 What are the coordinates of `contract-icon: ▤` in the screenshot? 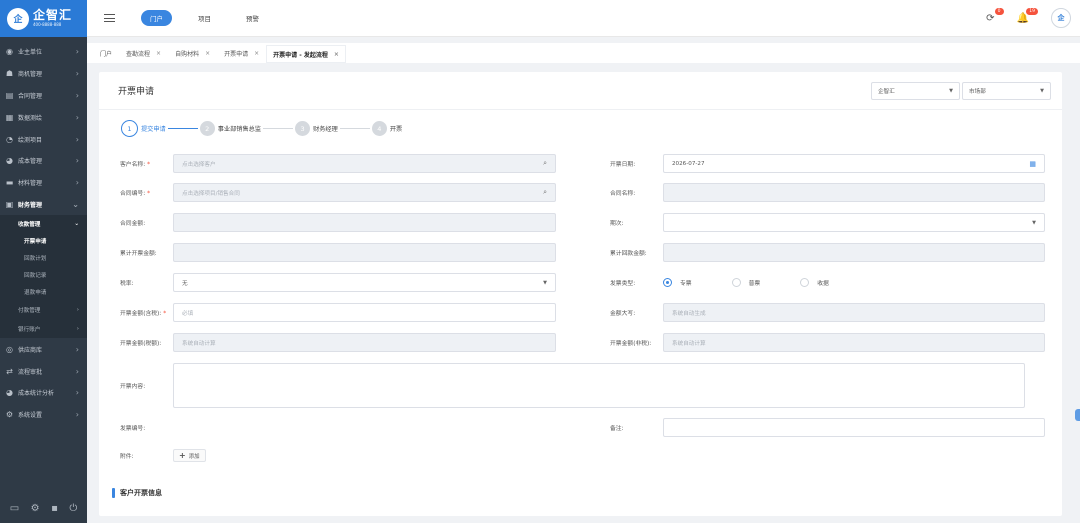 It's located at (9, 95).